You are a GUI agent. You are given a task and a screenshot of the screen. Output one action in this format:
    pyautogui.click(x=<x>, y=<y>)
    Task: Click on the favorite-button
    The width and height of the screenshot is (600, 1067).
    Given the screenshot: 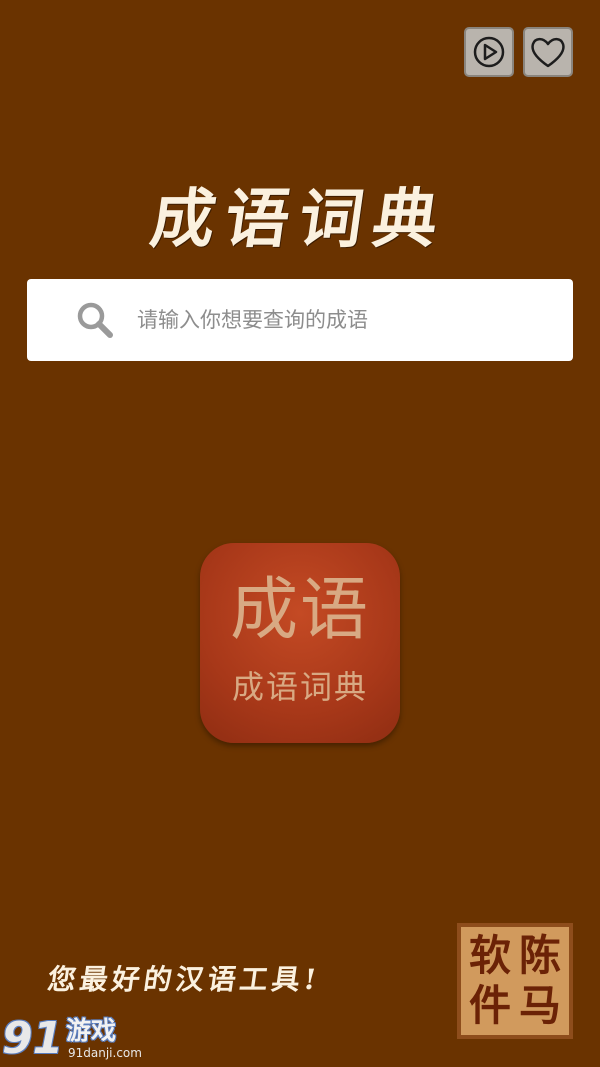 What is the action you would take?
    pyautogui.click(x=548, y=52)
    